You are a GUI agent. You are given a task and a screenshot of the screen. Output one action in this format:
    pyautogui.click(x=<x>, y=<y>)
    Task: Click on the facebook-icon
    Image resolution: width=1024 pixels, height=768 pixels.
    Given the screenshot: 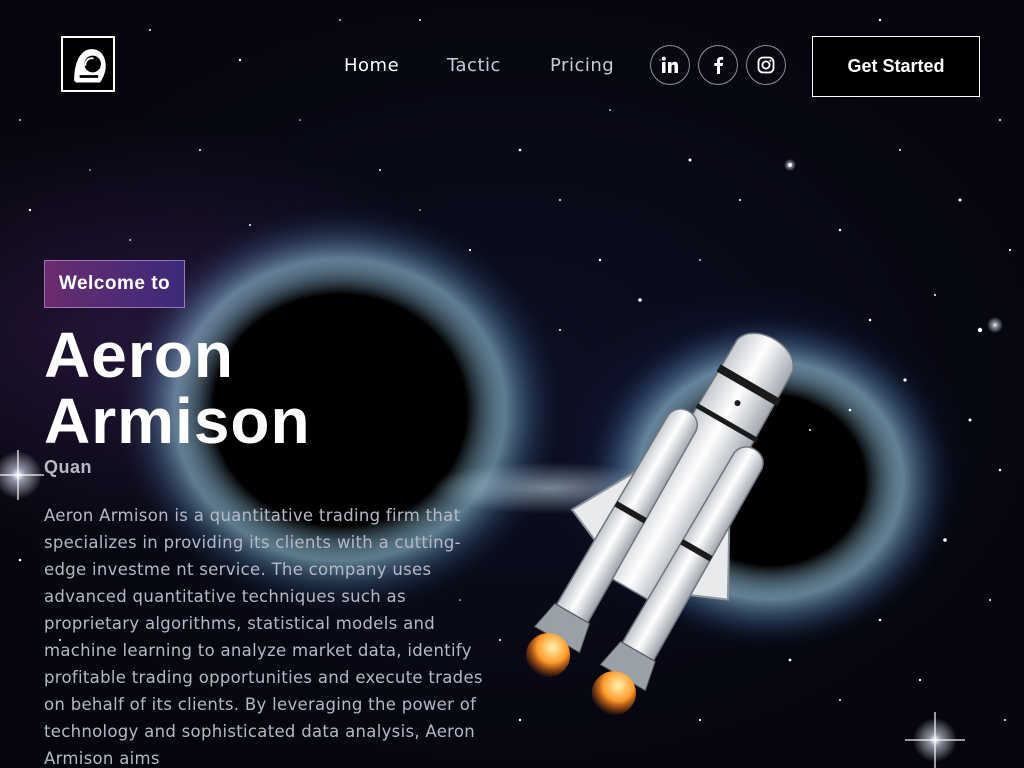 What is the action you would take?
    pyautogui.click(x=719, y=65)
    